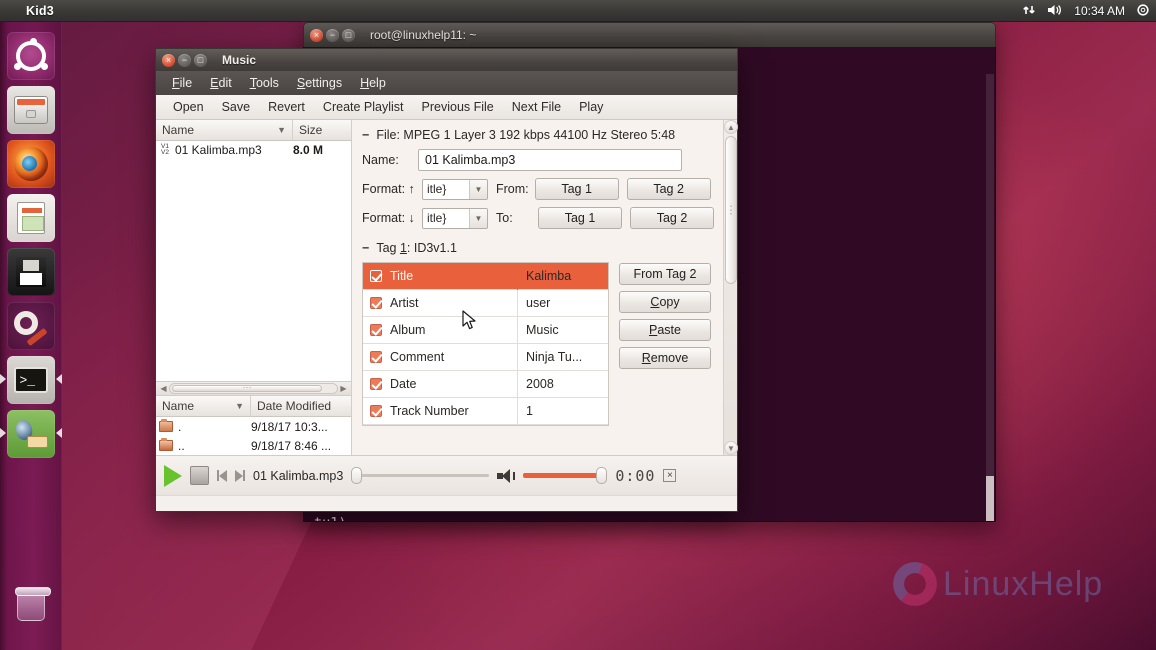 The image size is (1156, 650). Describe the element at coordinates (182, 83) in the screenshot. I see `menu-file: File` at that location.